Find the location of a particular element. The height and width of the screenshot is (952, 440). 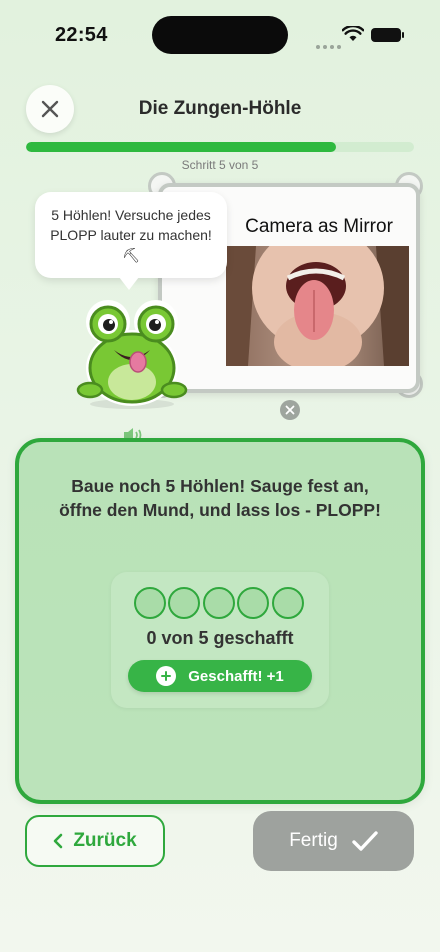

finish-button-label: Fertig is located at coordinates (313, 840).